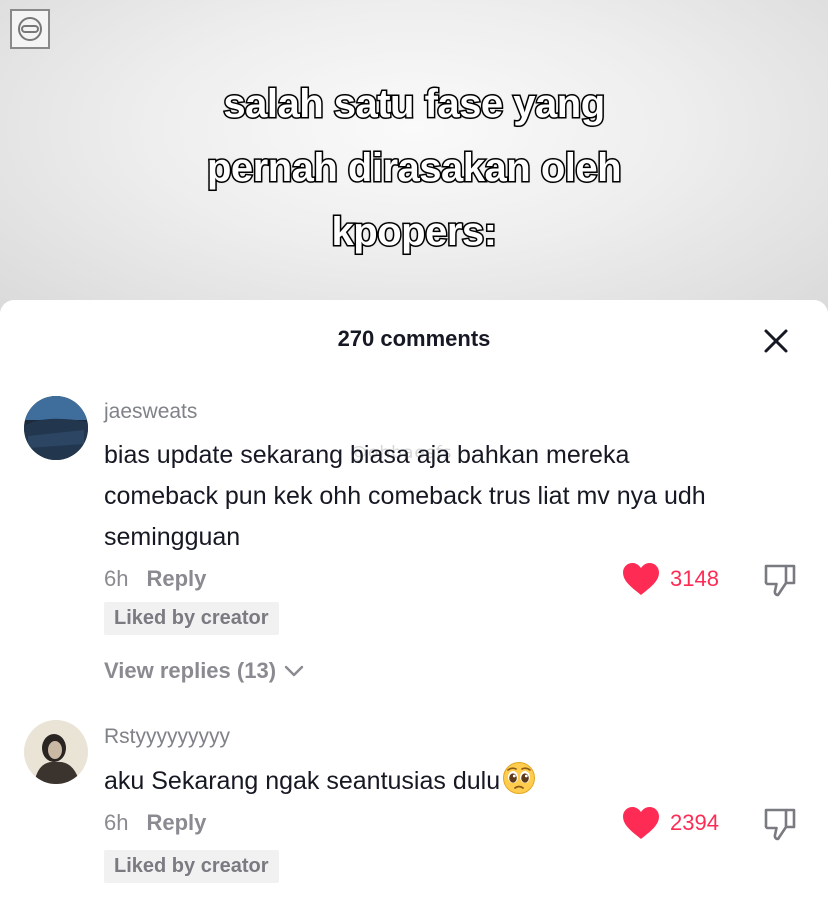 The width and height of the screenshot is (828, 902). I want to click on close-button, so click(776, 341).